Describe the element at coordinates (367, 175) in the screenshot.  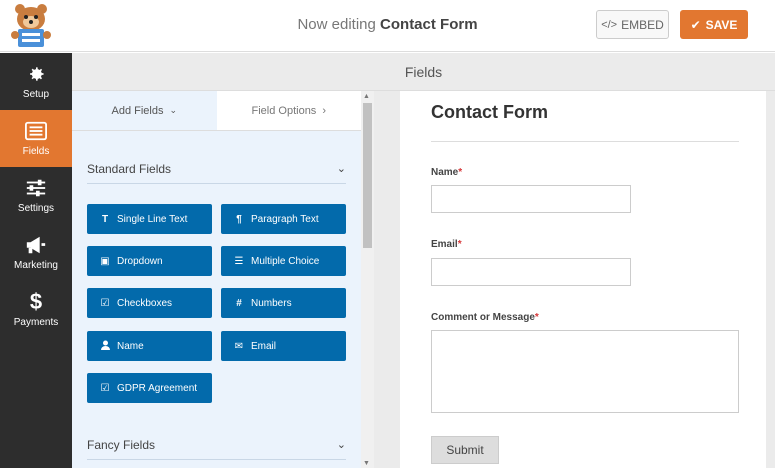
I see `scroll-thumb` at that location.